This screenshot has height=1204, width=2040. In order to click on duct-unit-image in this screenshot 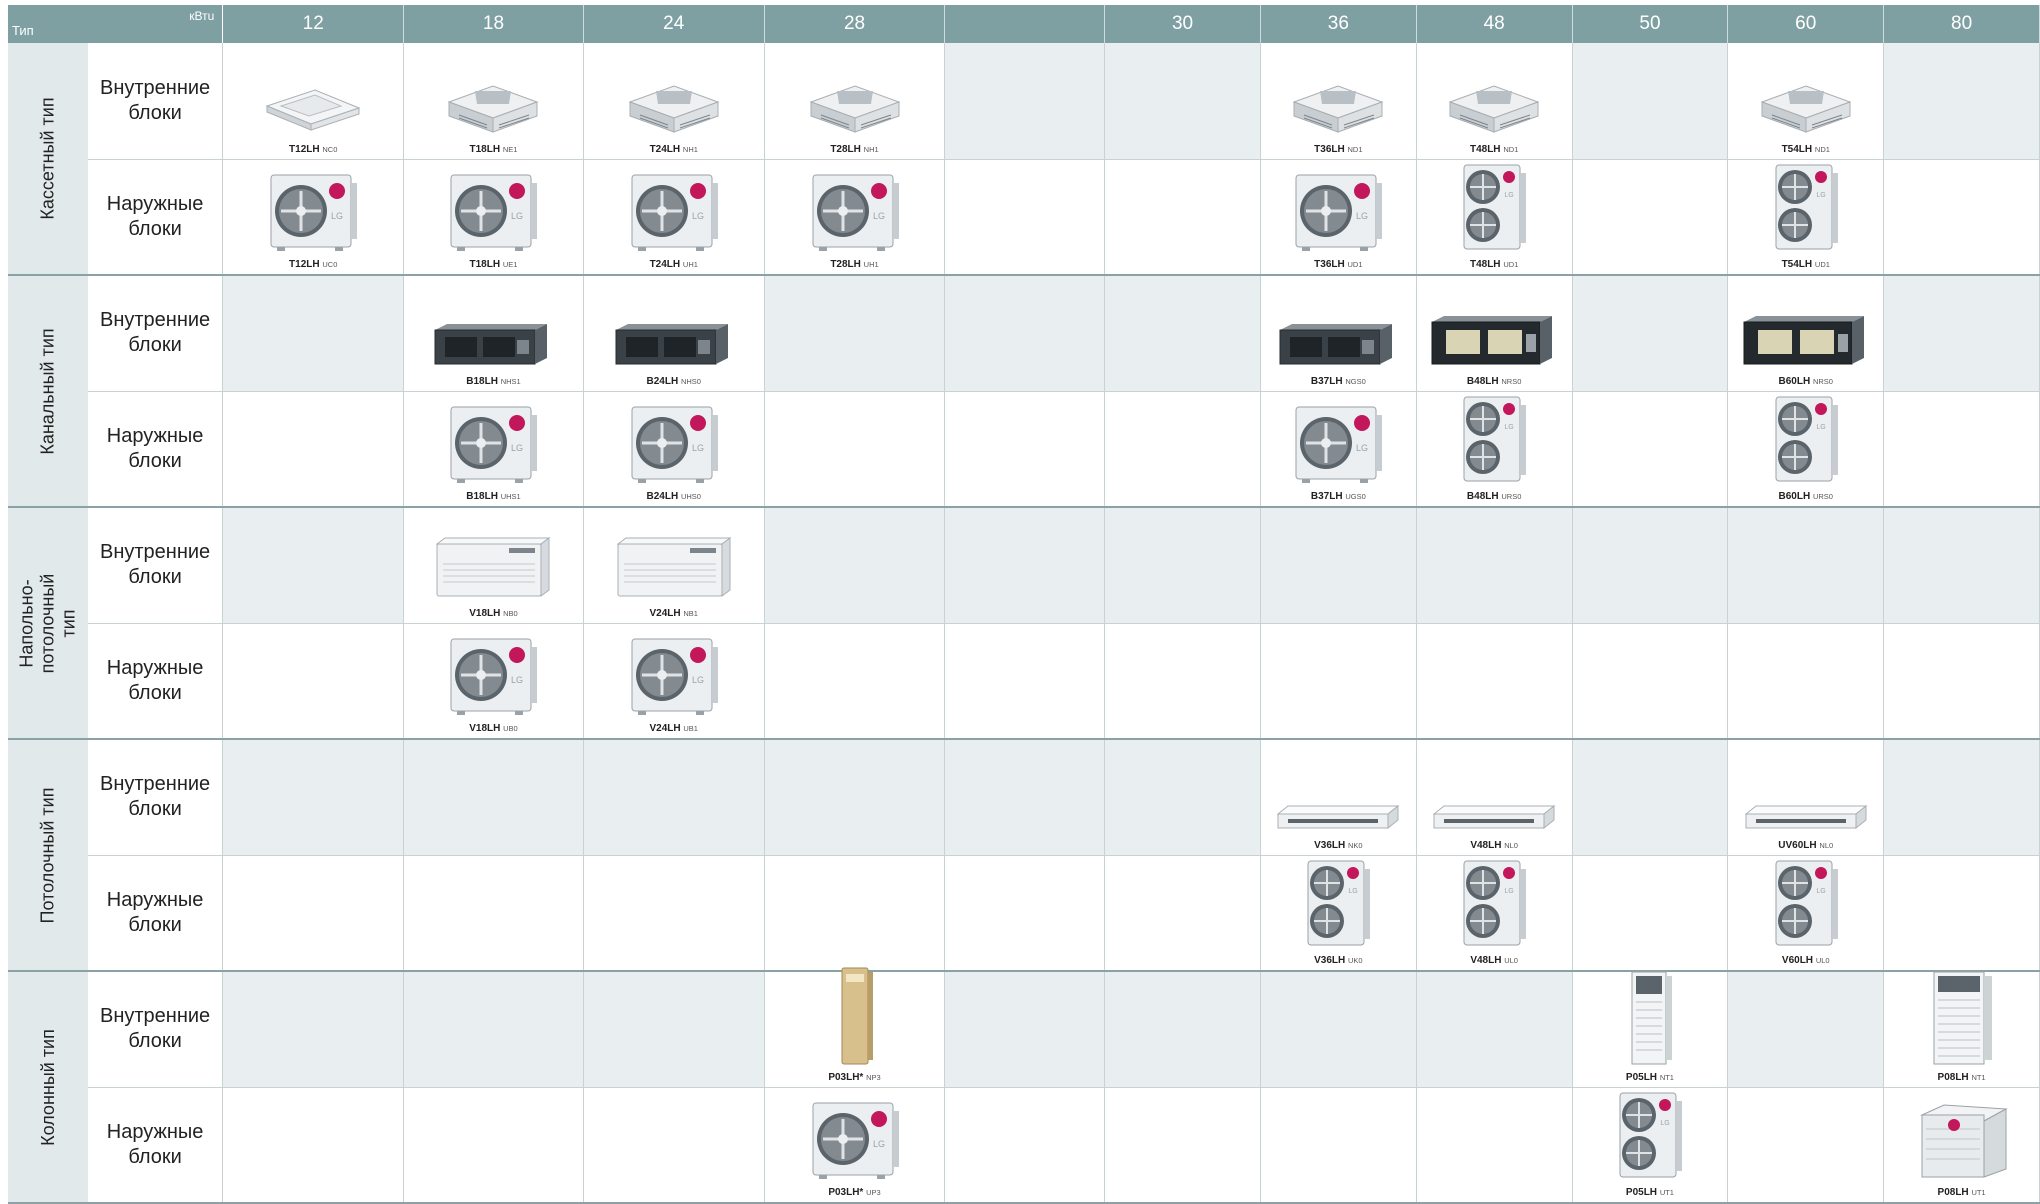, I will do `click(493, 348)`.